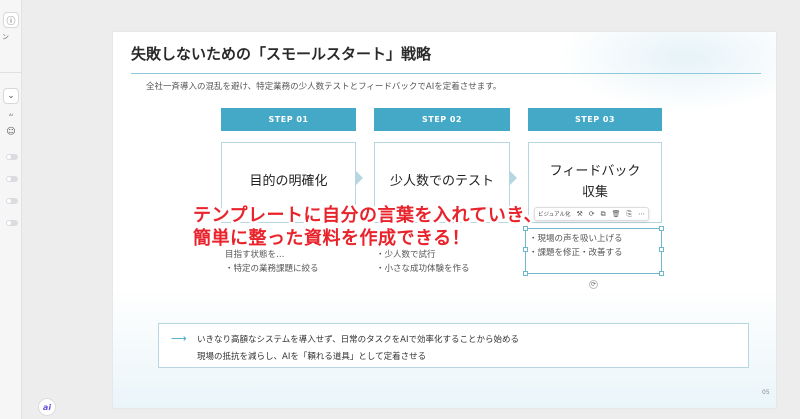  I want to click on note-line-2: 現場の抵抗を減らし、AIを「頼れる道具」として定着させる, so click(312, 357).